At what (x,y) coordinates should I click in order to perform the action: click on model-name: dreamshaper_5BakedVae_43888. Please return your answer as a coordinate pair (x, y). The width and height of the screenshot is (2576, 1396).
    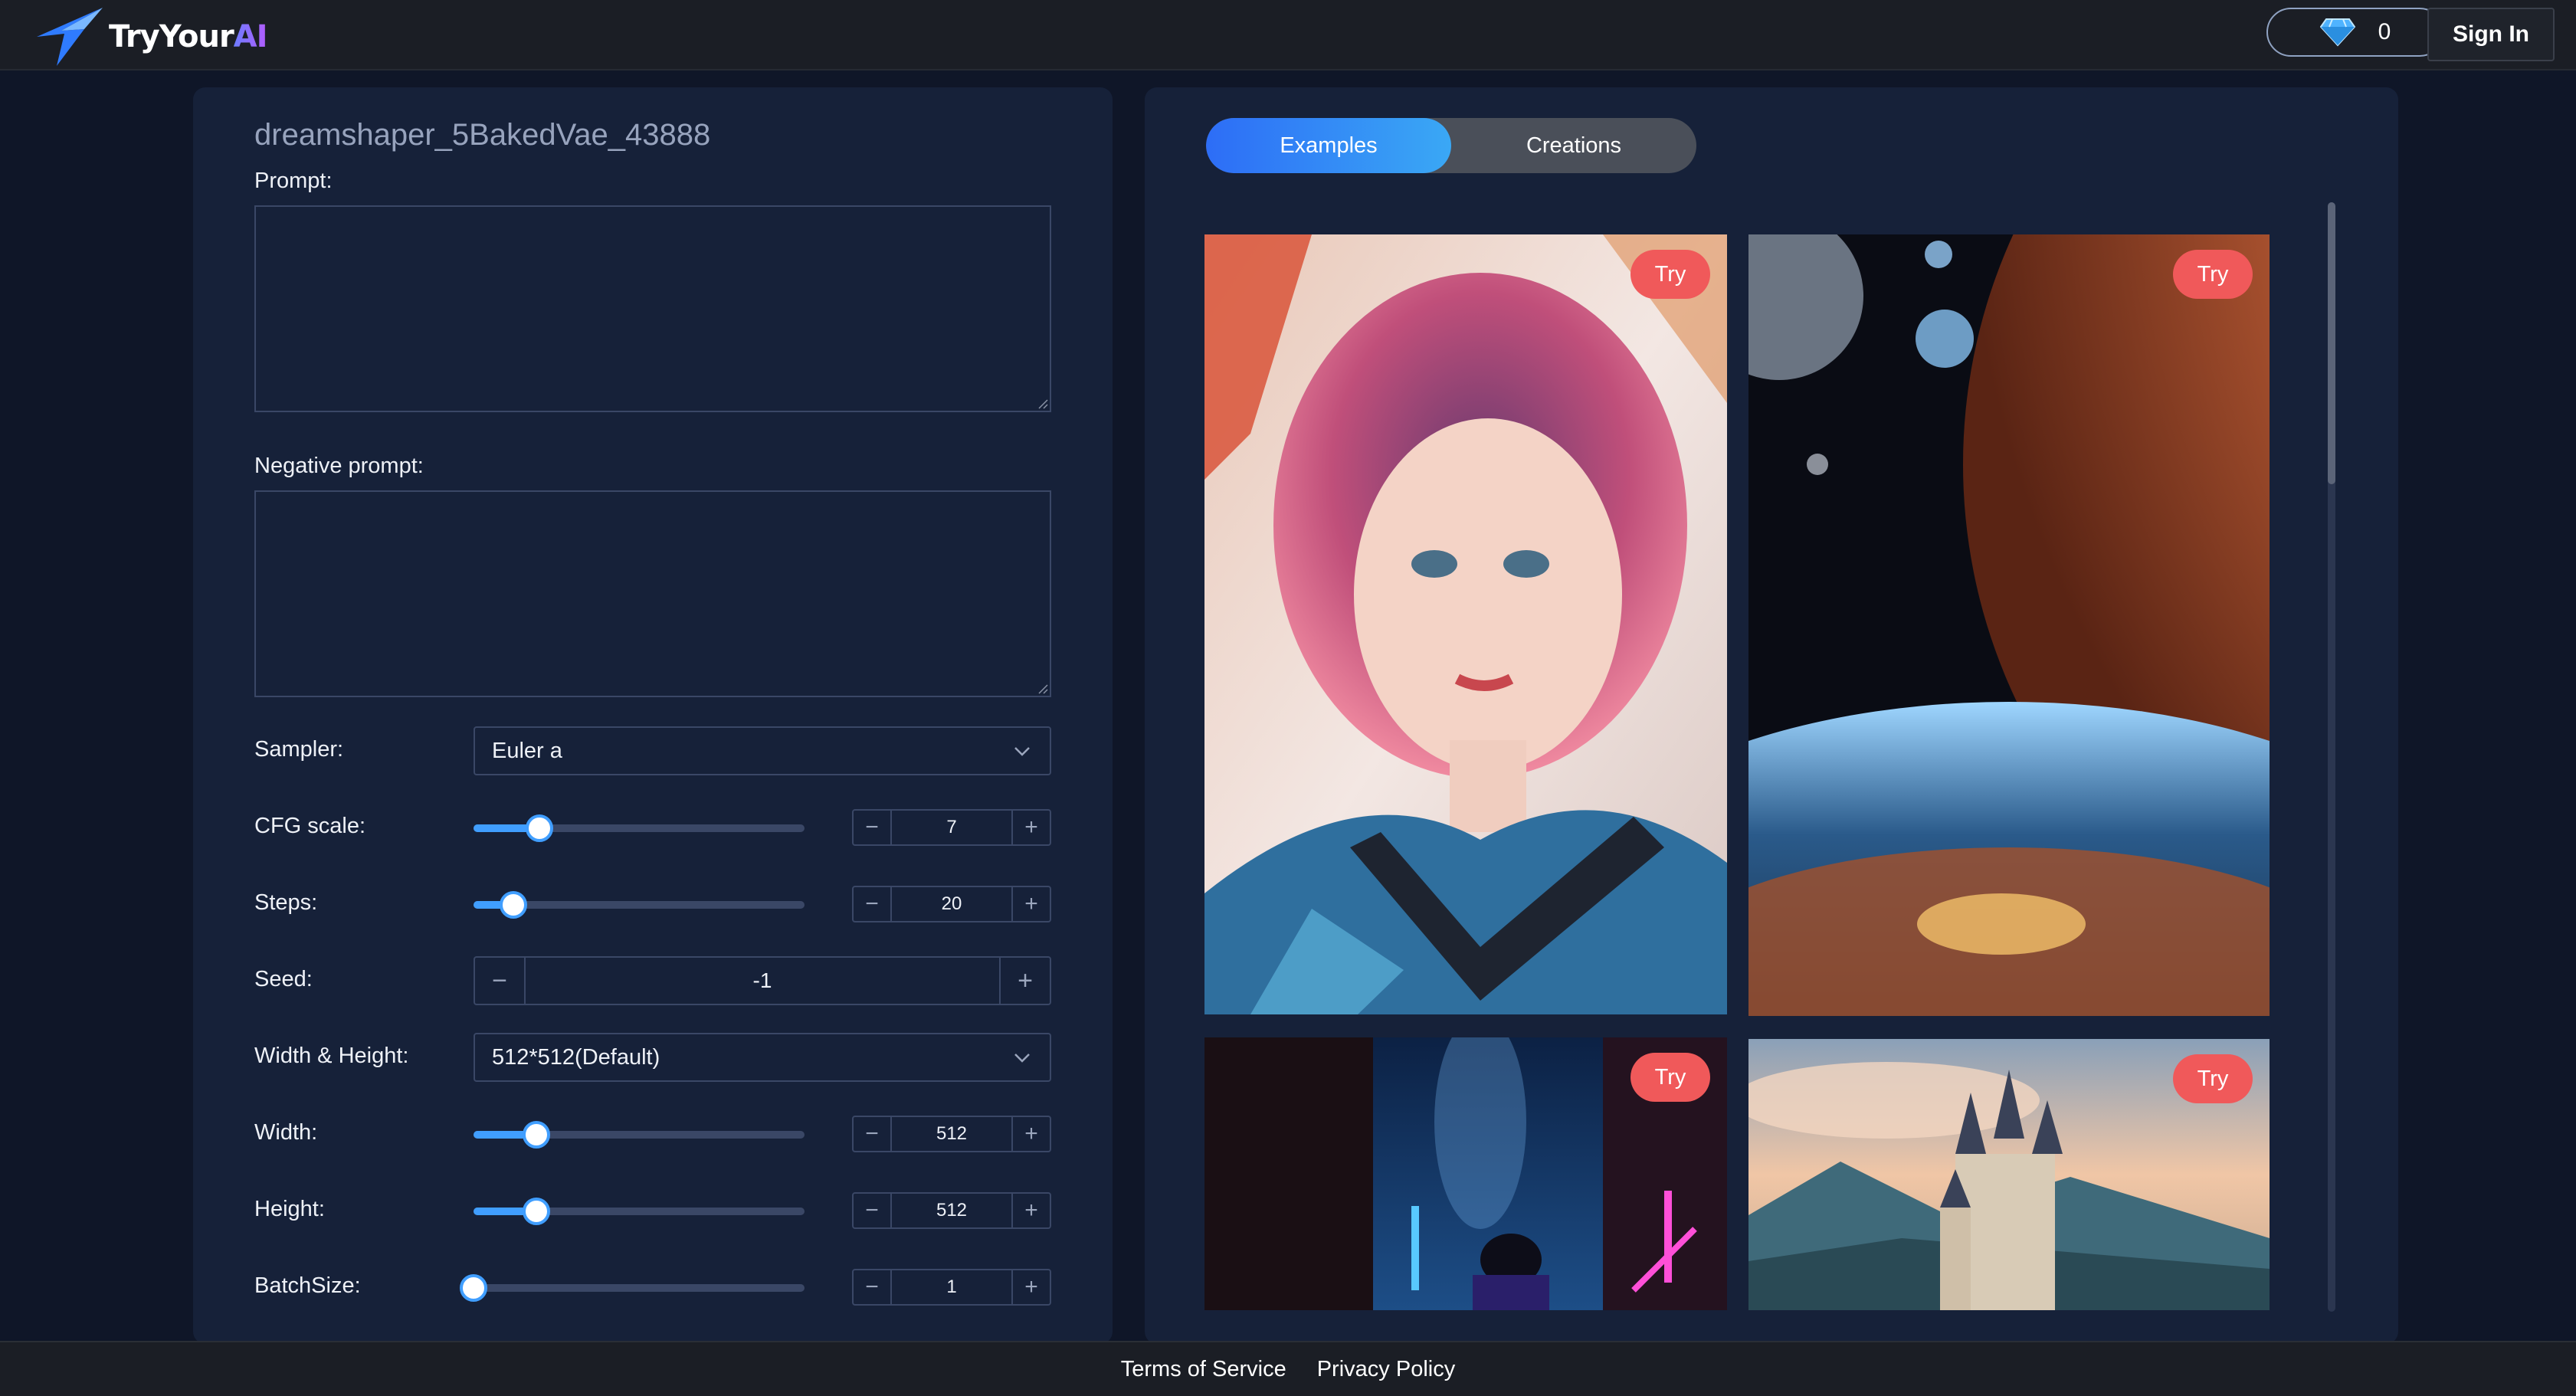
    Looking at the image, I should click on (483, 135).